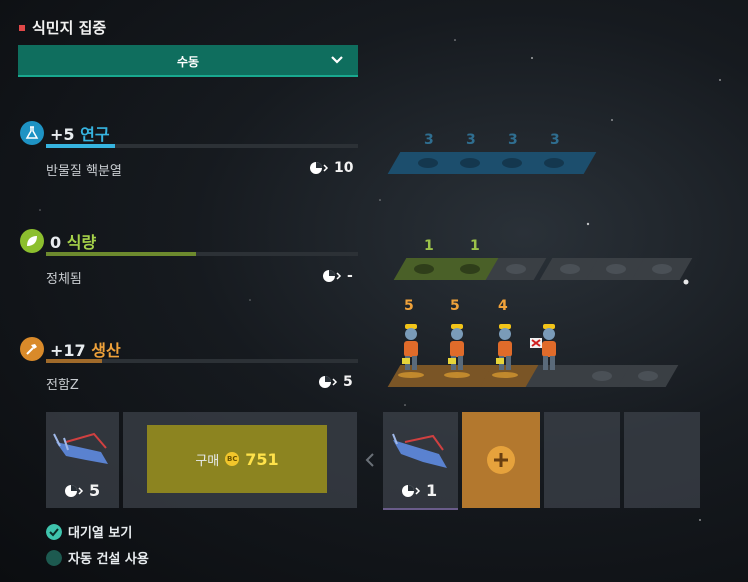 Image resolution: width=748 pixels, height=582 pixels. Describe the element at coordinates (202, 361) in the screenshot. I see `production-progress-bar` at that location.